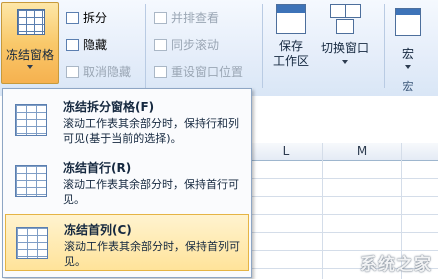 This screenshot has height=279, width=438. I want to click on split-label: 拆分, so click(95, 18).